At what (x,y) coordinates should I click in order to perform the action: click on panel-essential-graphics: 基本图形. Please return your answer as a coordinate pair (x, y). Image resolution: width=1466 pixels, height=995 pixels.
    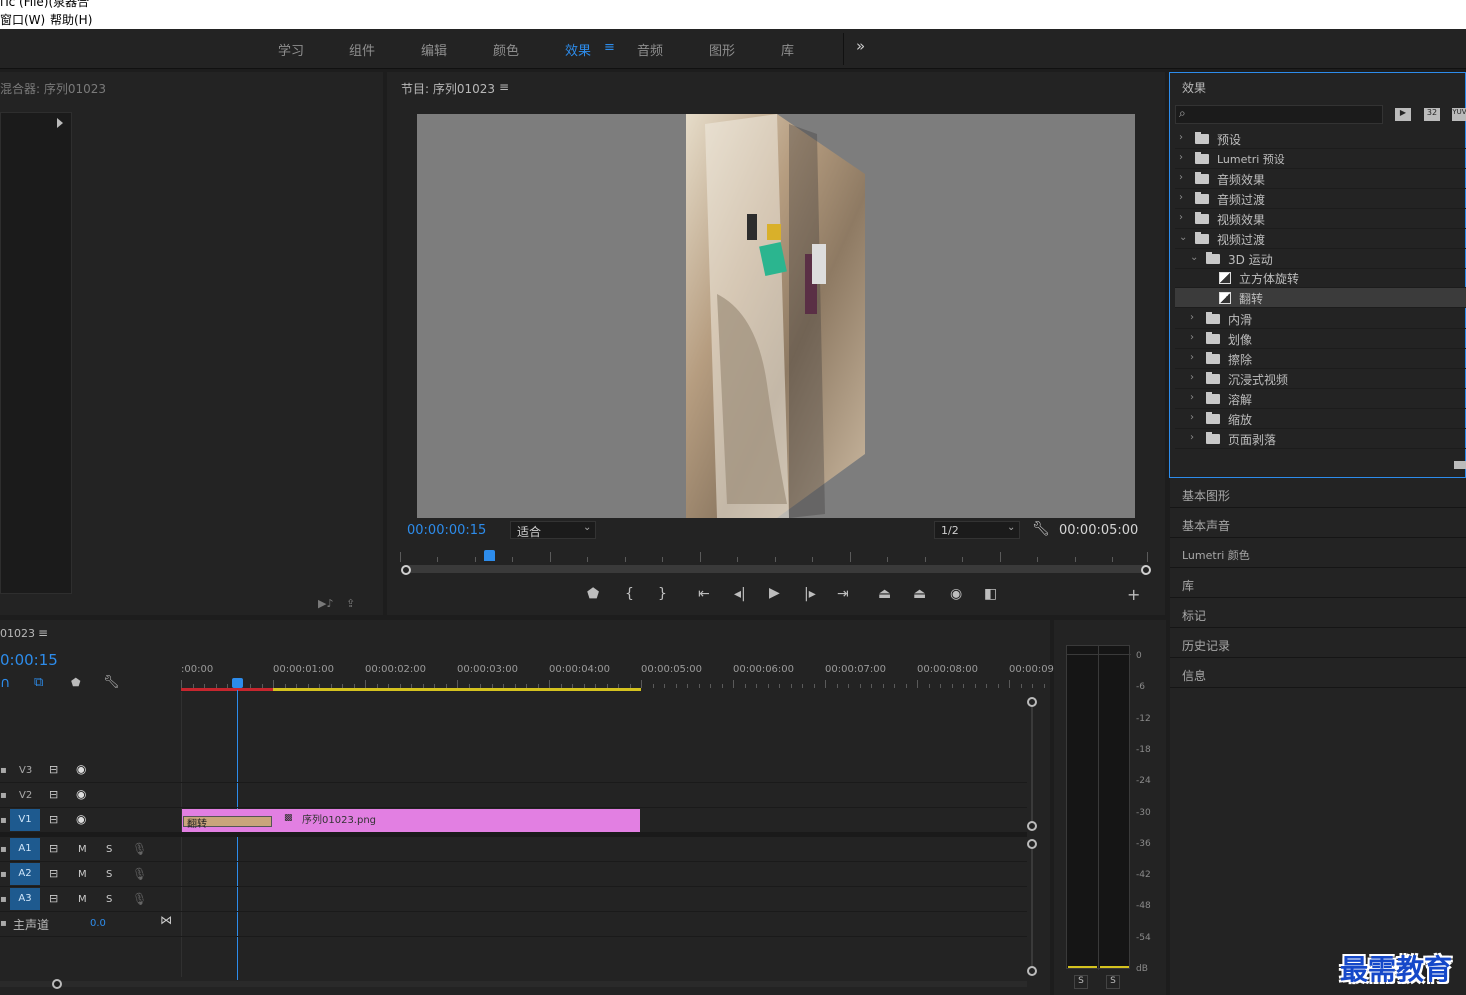
    Looking at the image, I should click on (1318, 493).